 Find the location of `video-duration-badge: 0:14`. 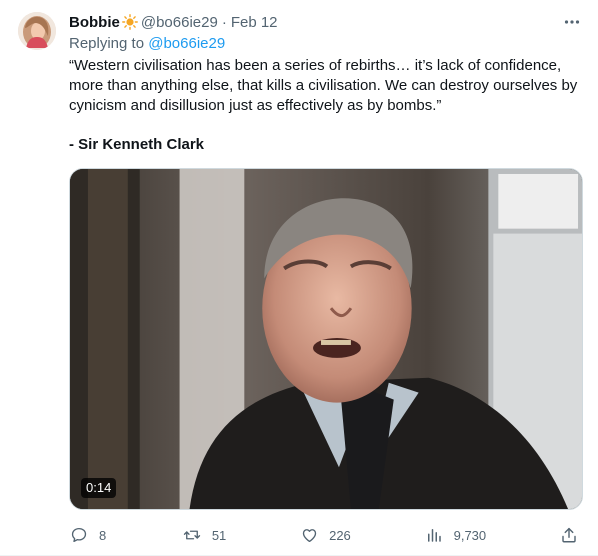

video-duration-badge: 0:14 is located at coordinates (99, 488).